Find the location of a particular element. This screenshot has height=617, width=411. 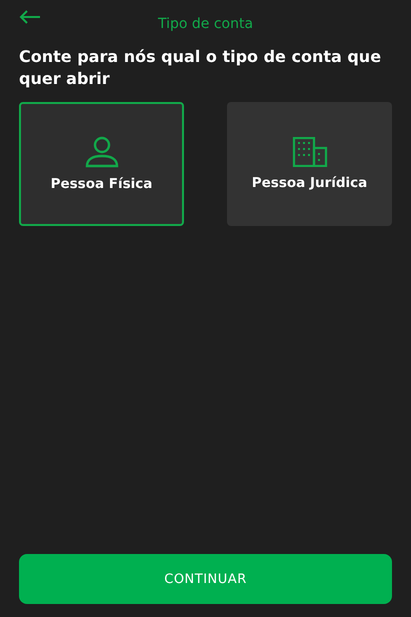

building-icon is located at coordinates (310, 152).